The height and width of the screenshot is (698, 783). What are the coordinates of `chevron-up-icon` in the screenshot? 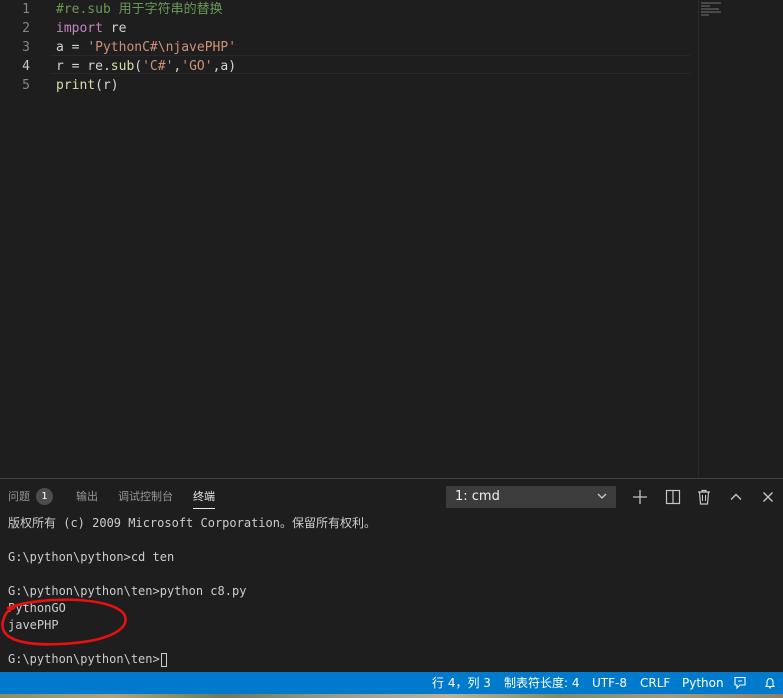 It's located at (736, 496).